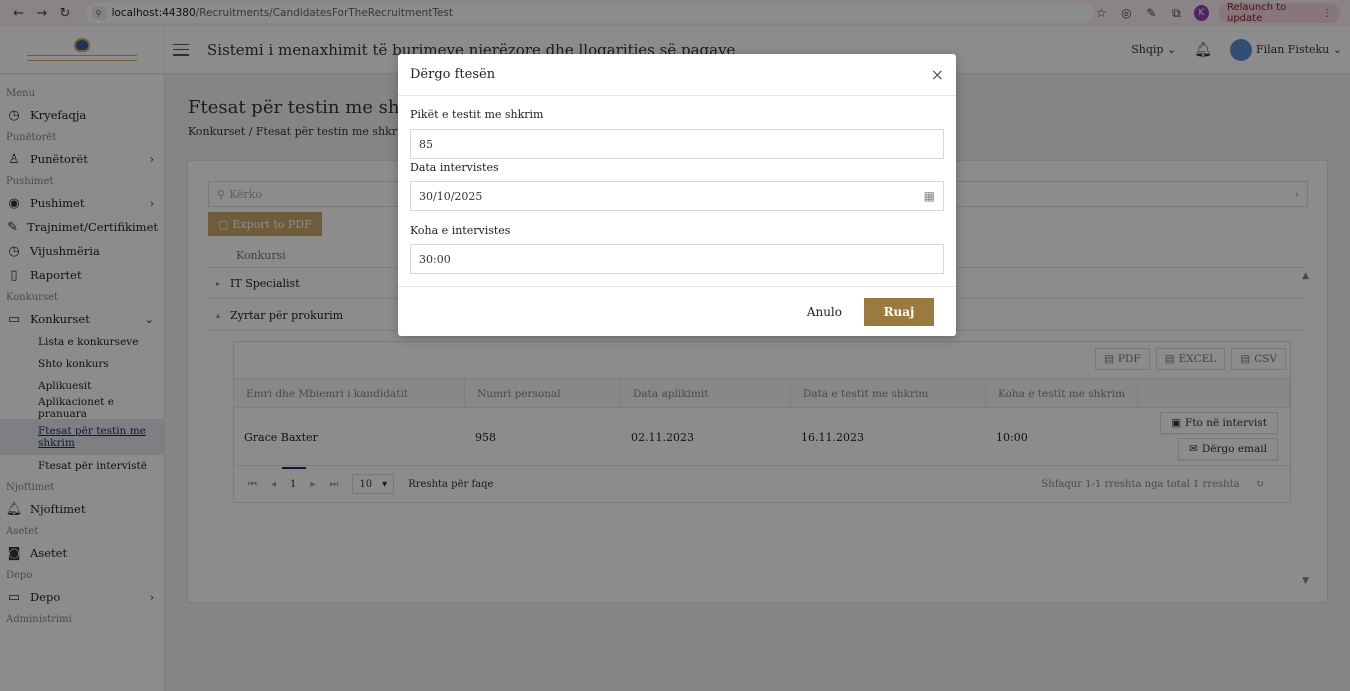 The image size is (1350, 691). Describe the element at coordinates (937, 74) in the screenshot. I see `close-icon: ×` at that location.